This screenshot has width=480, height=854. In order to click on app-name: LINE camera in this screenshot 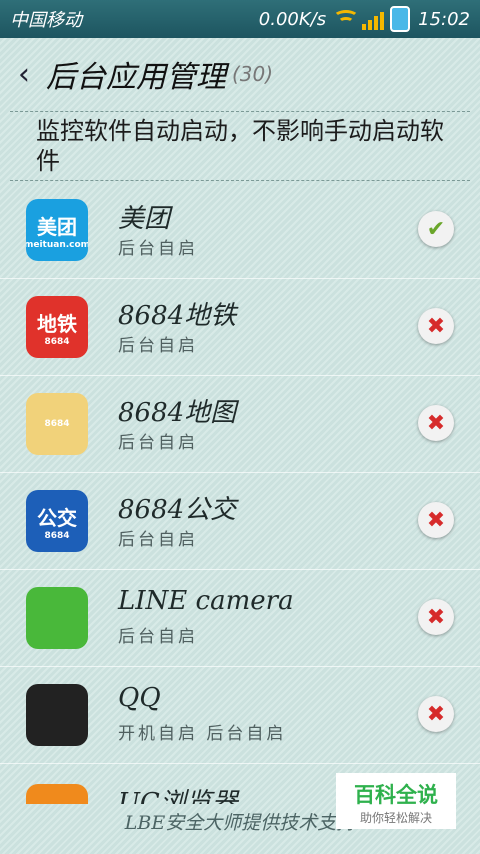, I will do `click(206, 601)`.